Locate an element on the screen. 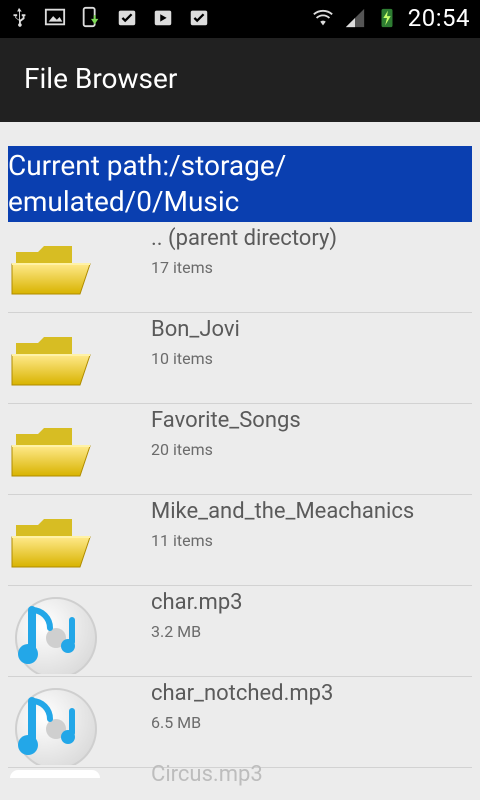 The image size is (480, 800). app-title: File Browser is located at coordinates (101, 78).